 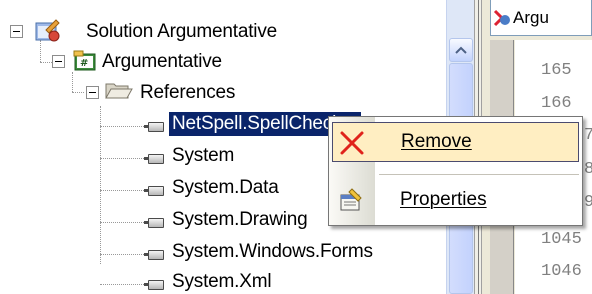 I want to click on tree-node-references: References, so click(x=187, y=93).